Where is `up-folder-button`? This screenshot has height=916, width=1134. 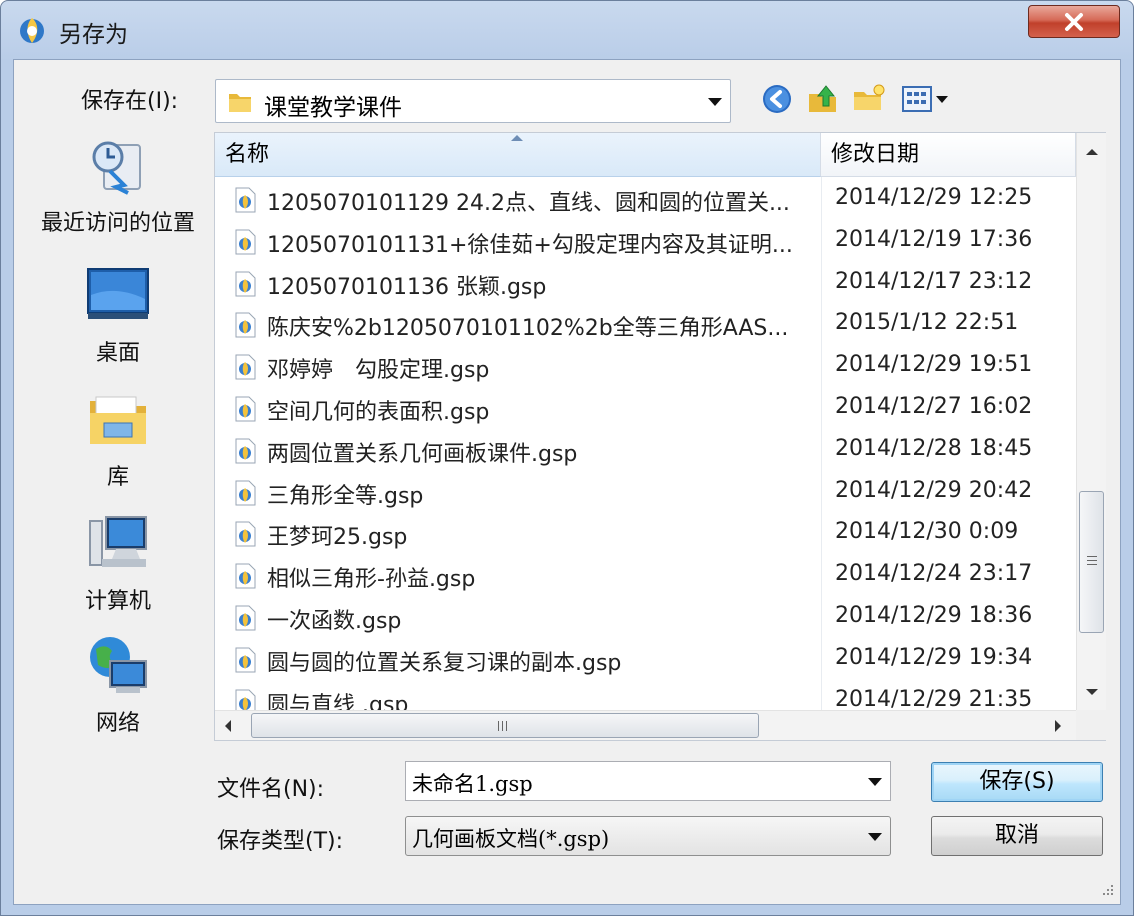
up-folder-button is located at coordinates (823, 99).